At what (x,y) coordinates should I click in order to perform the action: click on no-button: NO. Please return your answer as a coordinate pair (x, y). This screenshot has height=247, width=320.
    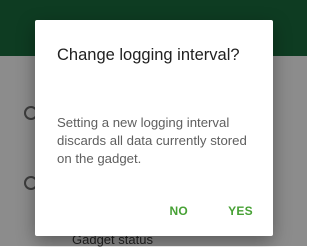
    Looking at the image, I should click on (178, 211).